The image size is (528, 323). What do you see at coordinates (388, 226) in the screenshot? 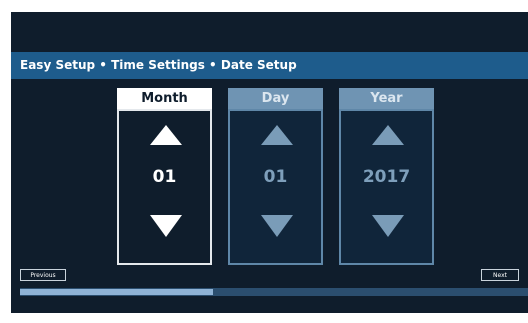
I see `year-decrement-icon` at bounding box center [388, 226].